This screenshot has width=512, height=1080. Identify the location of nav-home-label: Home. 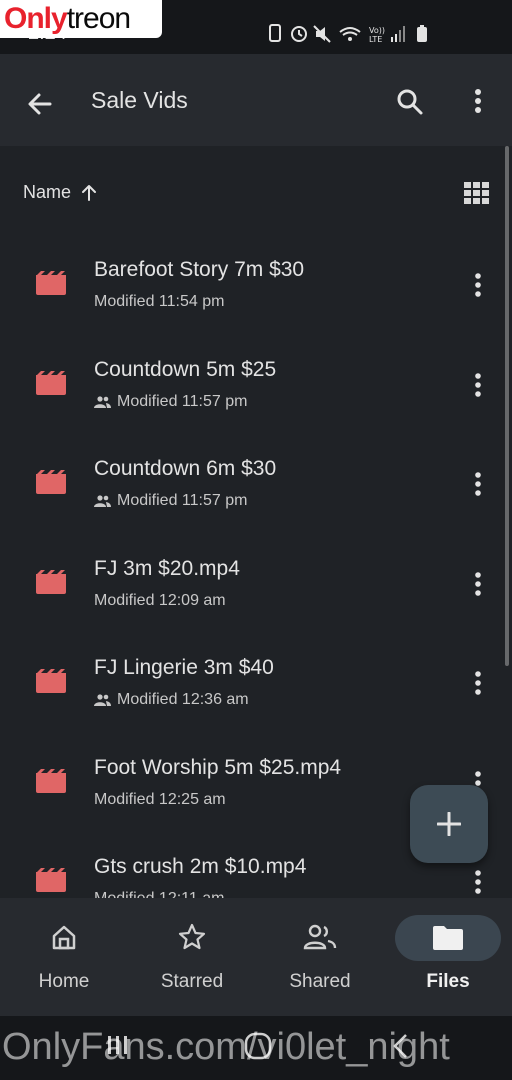
(64, 981).